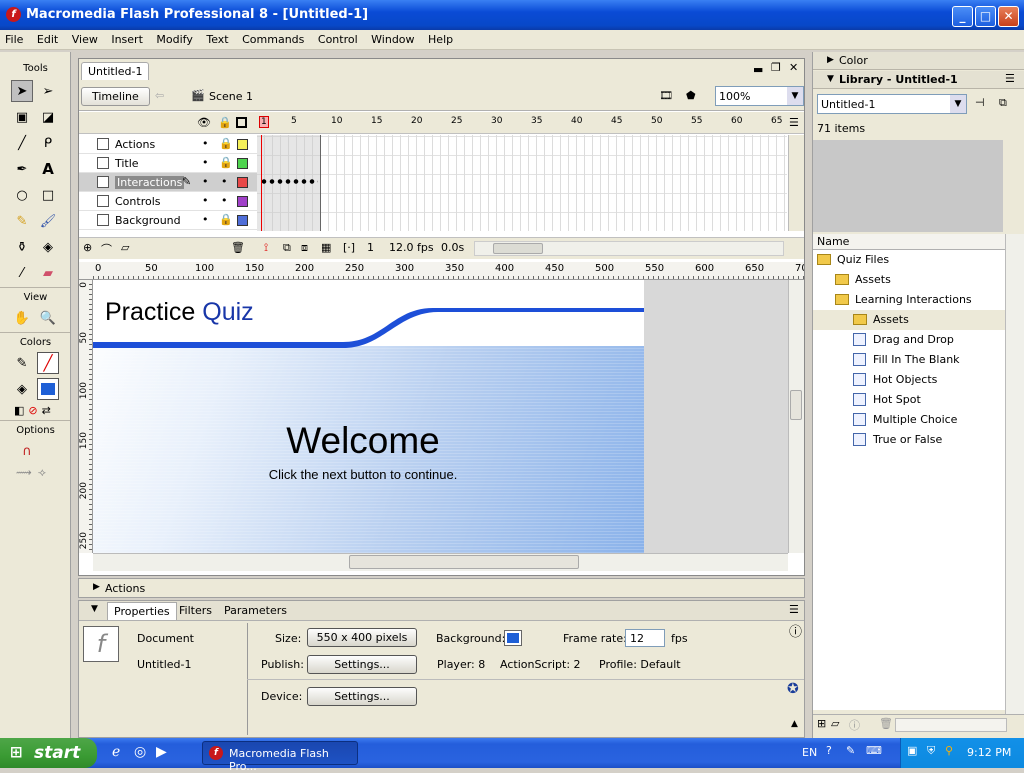 This screenshot has height=773, width=1024. What do you see at coordinates (19, 410) in the screenshot?
I see `black-white-icon: ◧` at bounding box center [19, 410].